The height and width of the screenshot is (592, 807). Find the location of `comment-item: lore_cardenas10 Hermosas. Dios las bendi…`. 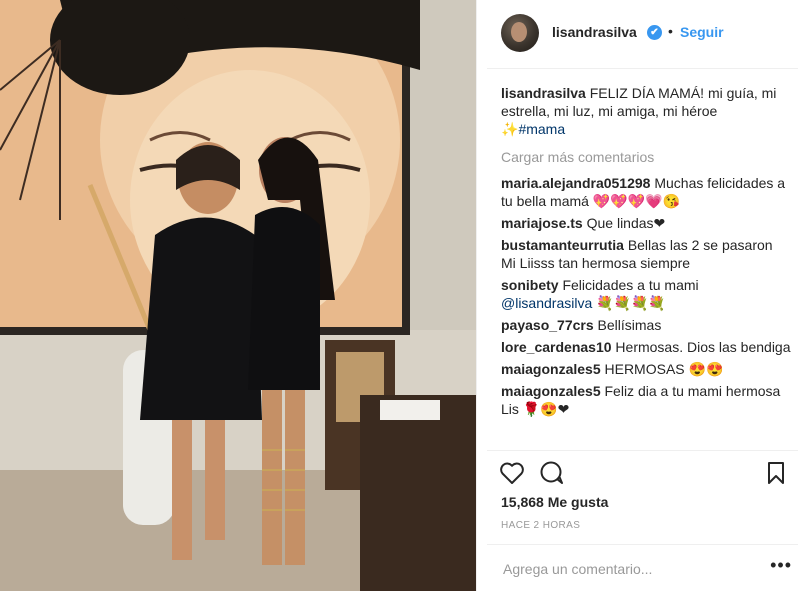

comment-item: lore_cardenas10 Hermosas. Dios las bendi… is located at coordinates (646, 347).